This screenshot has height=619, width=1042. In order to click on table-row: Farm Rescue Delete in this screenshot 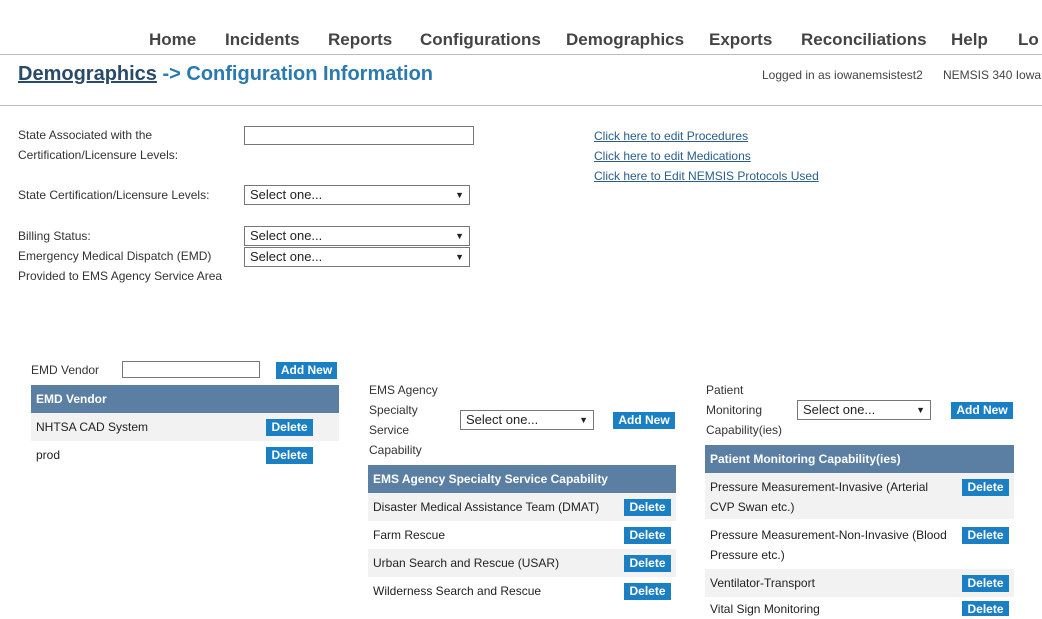, I will do `click(522, 535)`.